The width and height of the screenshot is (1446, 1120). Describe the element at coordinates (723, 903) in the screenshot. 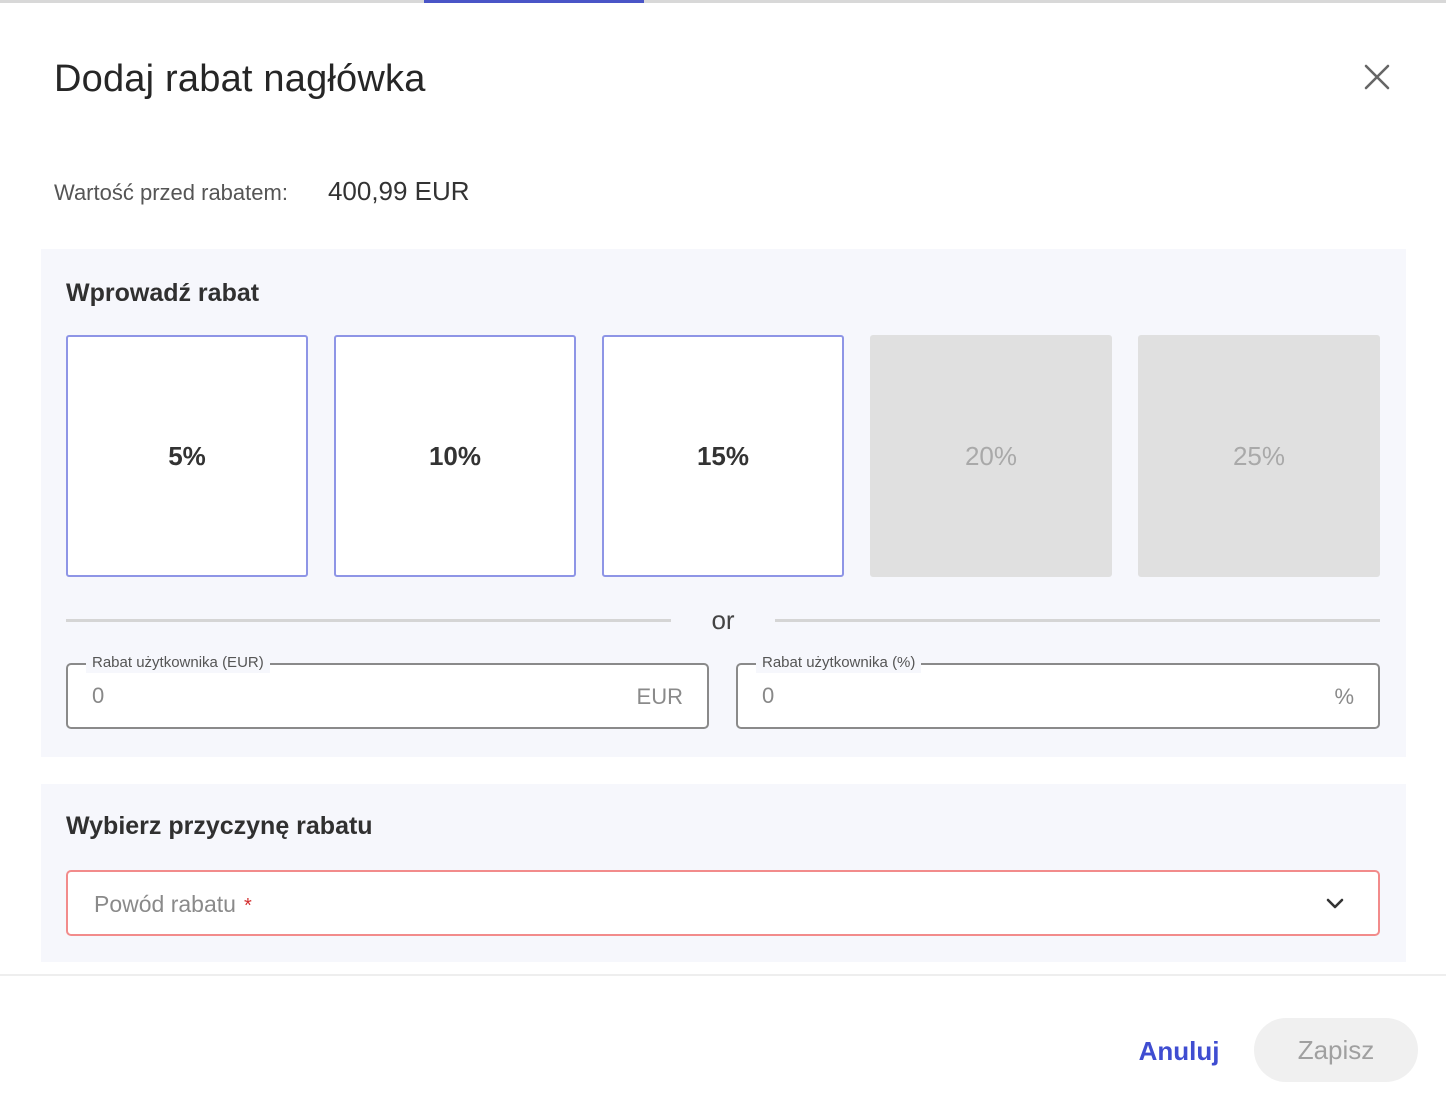

I see `discount-reason-select: Powód rabatu *` at that location.